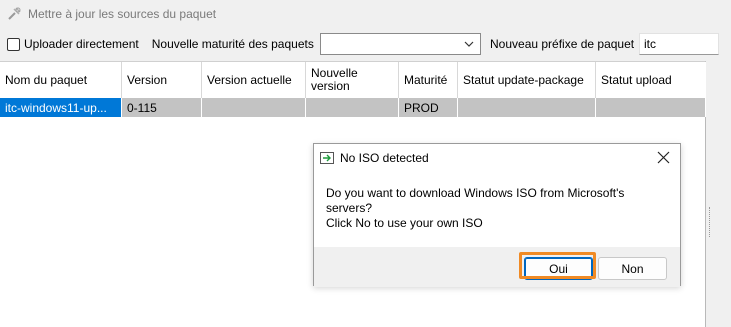  Describe the element at coordinates (497, 158) in the screenshot. I see `dialog-titlebar: No ISO detected` at that location.